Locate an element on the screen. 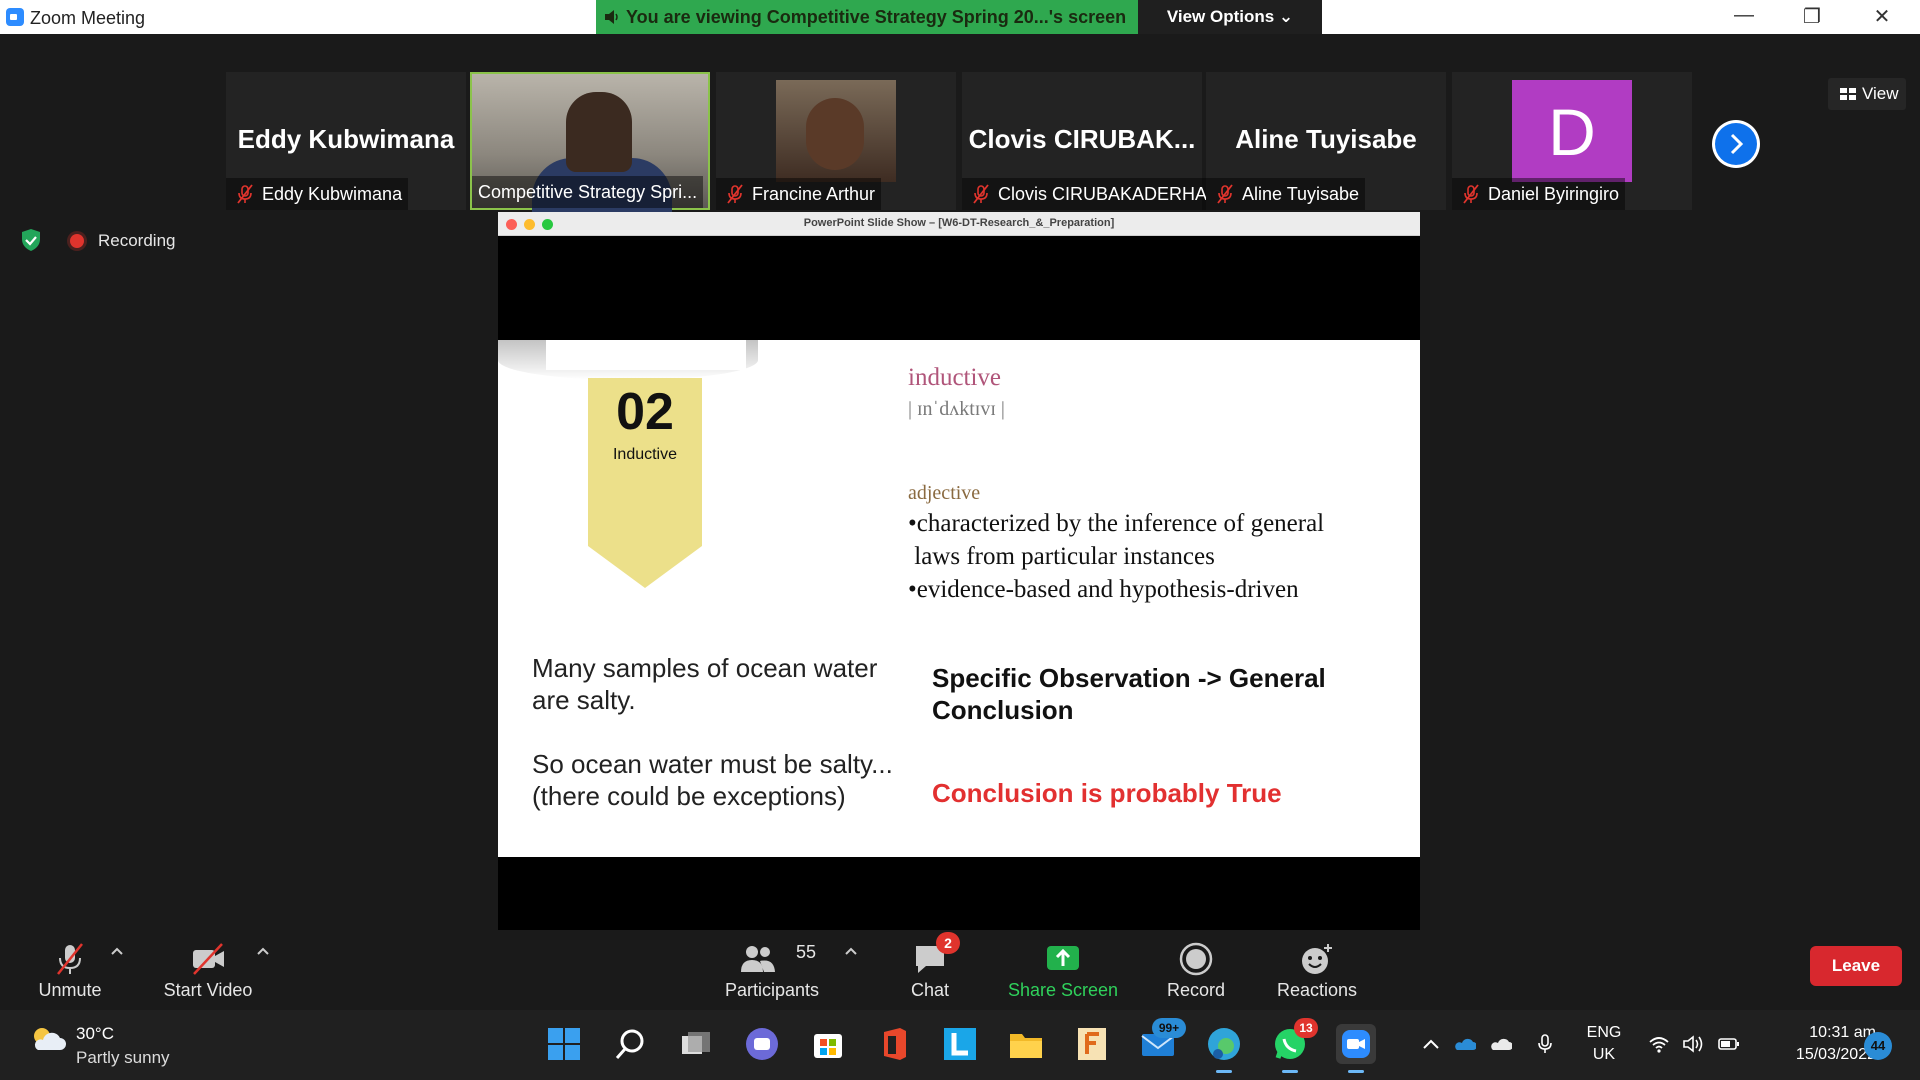 Image resolution: width=1920 pixels, height=1080 pixels. record-button: Record is located at coordinates (1196, 970).